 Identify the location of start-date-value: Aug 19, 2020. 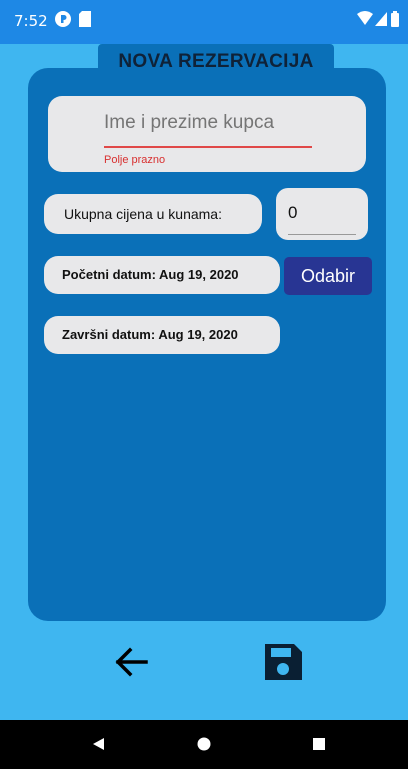
(199, 274).